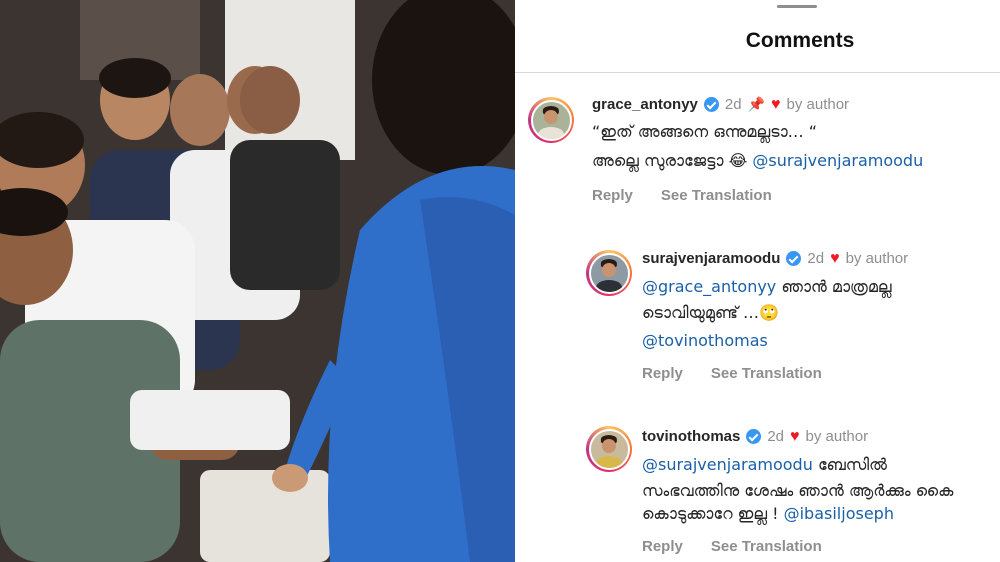 Image resolution: width=1000 pixels, height=562 pixels. I want to click on comment-text-line: @tovinothomas, so click(705, 340).